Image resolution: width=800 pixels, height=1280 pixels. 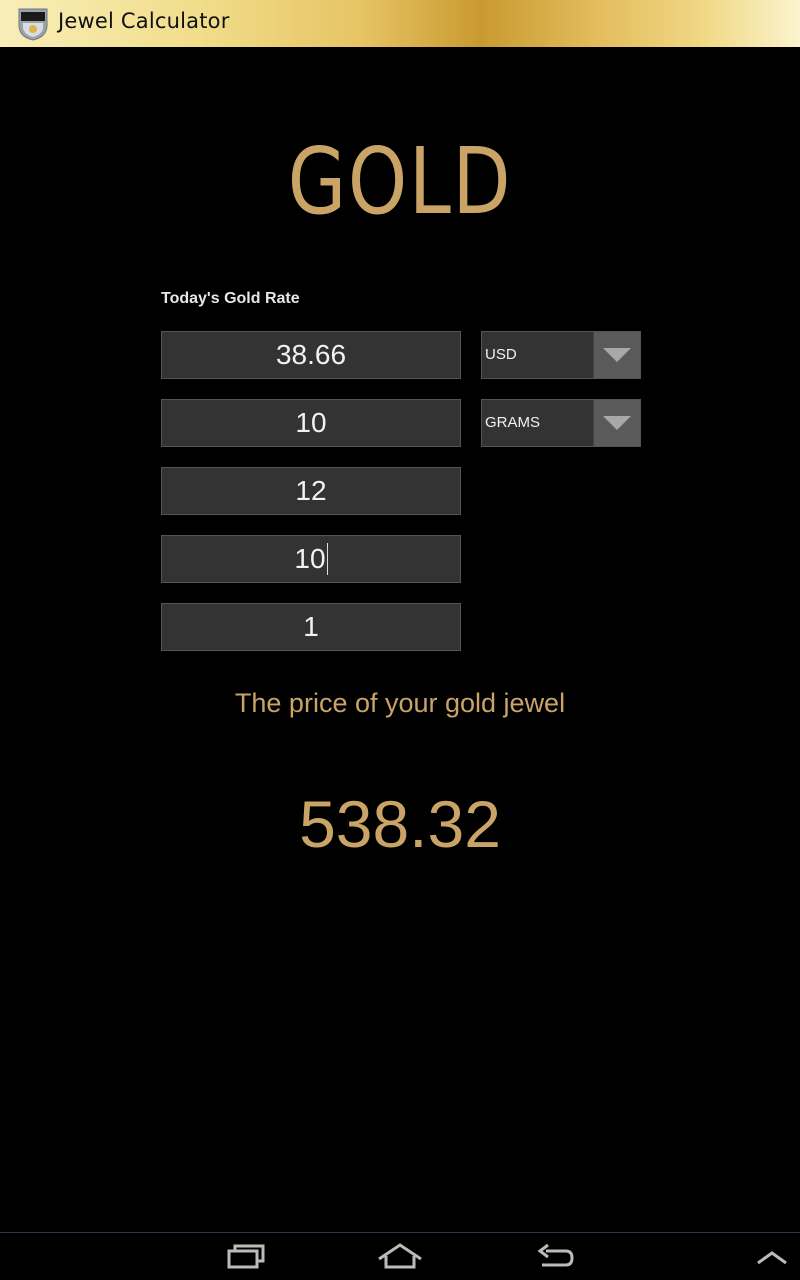 I want to click on rate-label: Today's Gold Rate, so click(x=230, y=298).